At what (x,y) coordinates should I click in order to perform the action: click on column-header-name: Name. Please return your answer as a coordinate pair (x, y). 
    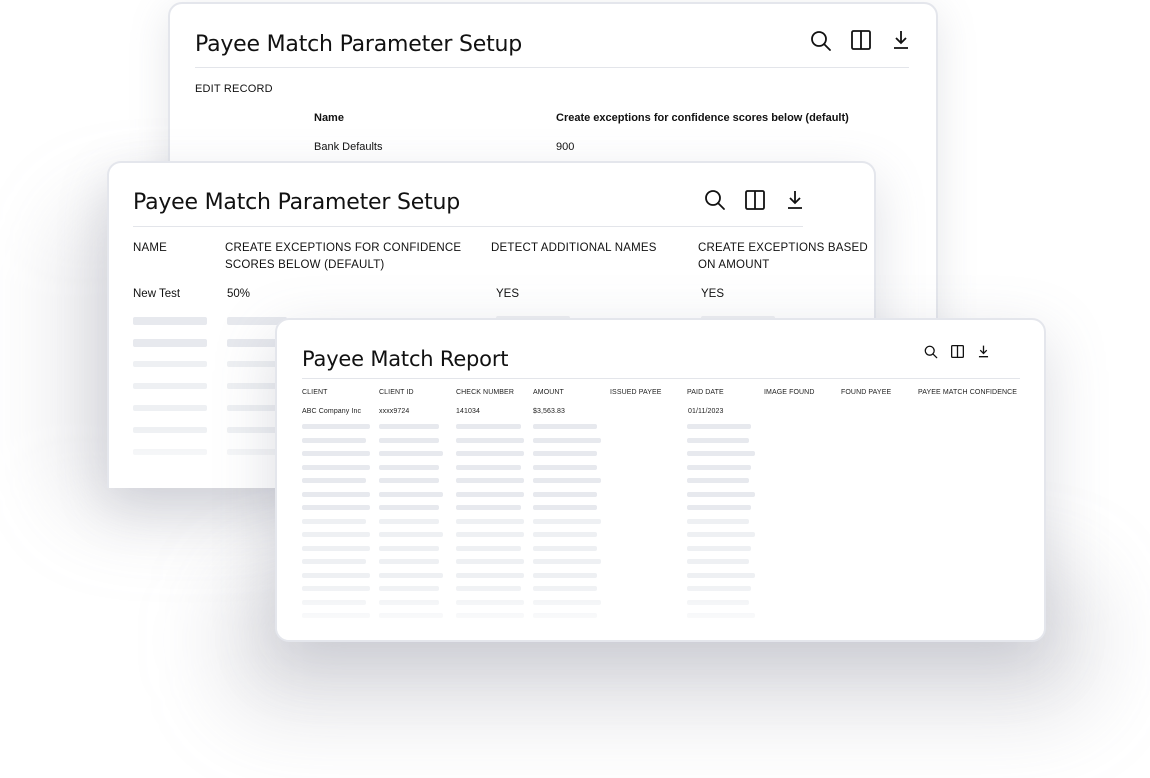
    Looking at the image, I should click on (329, 118).